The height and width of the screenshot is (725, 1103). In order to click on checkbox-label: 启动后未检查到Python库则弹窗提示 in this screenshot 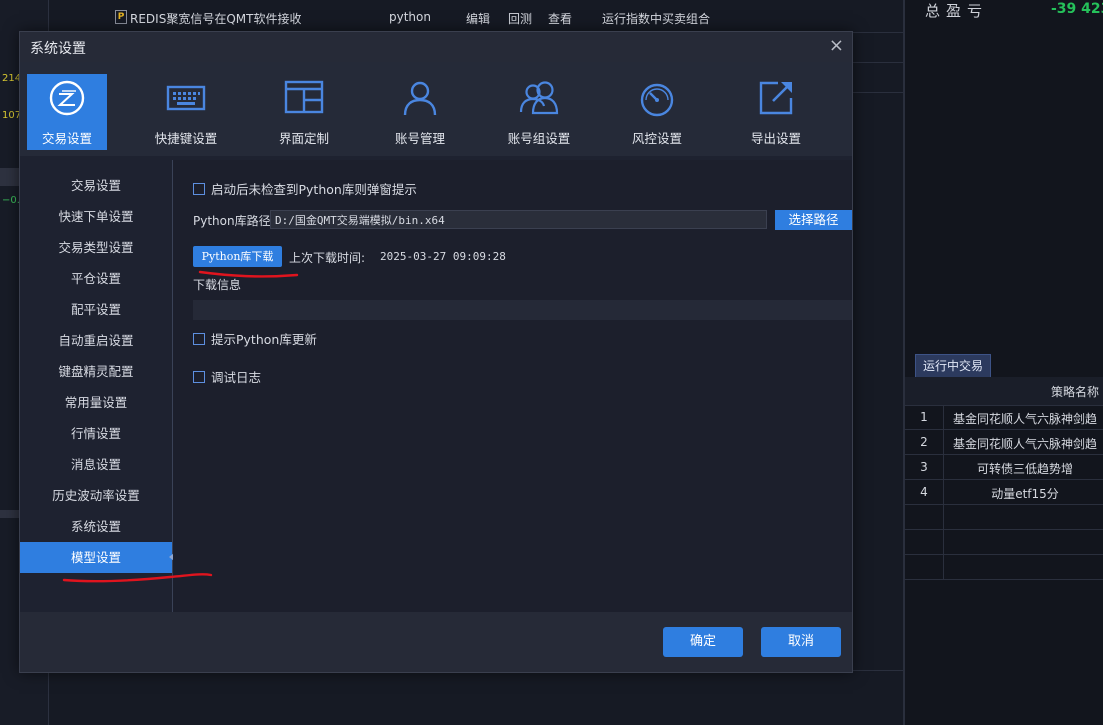, I will do `click(314, 189)`.